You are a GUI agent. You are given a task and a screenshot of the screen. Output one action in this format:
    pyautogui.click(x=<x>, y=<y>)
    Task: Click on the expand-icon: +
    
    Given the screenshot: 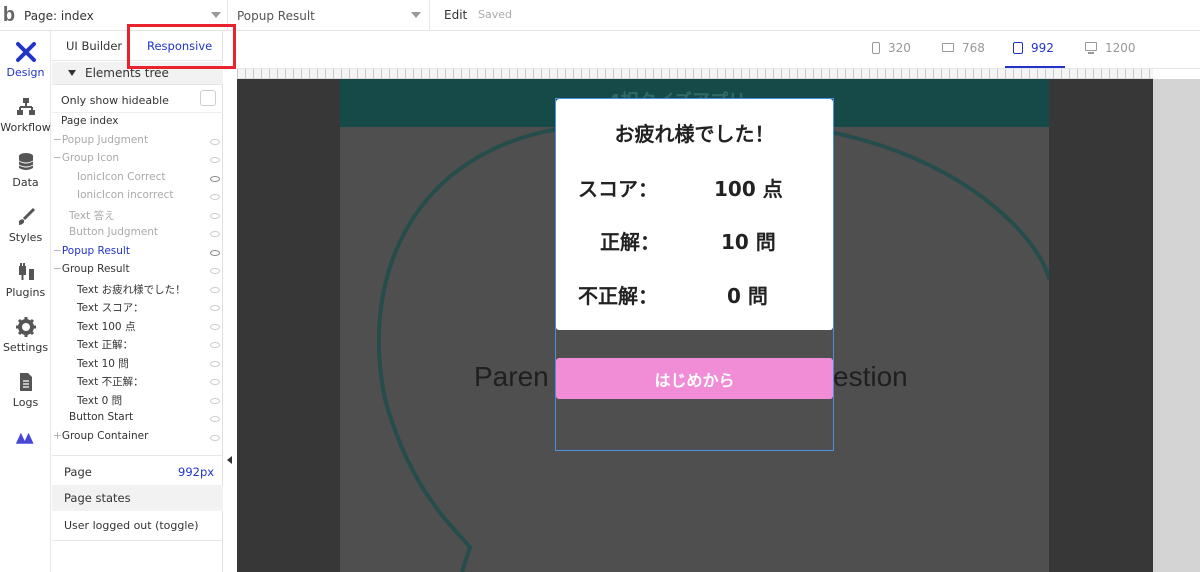 What is the action you would take?
    pyautogui.click(x=57, y=436)
    